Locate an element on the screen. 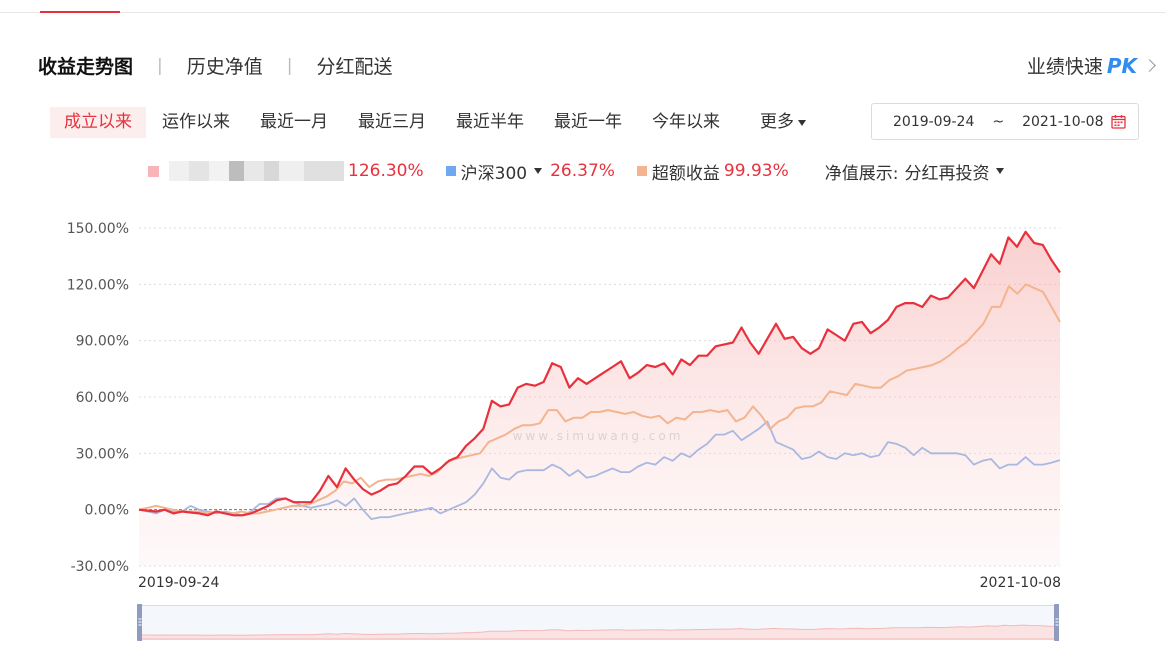  chevron-right-icon is located at coordinates (1149, 65).